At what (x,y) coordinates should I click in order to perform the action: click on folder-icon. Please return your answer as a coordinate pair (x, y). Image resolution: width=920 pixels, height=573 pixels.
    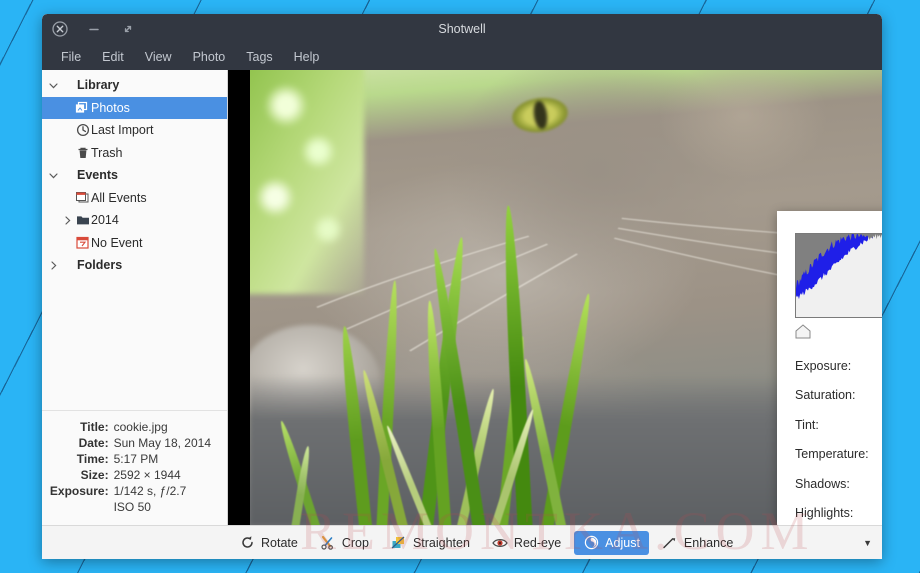
    Looking at the image, I should click on (82, 220).